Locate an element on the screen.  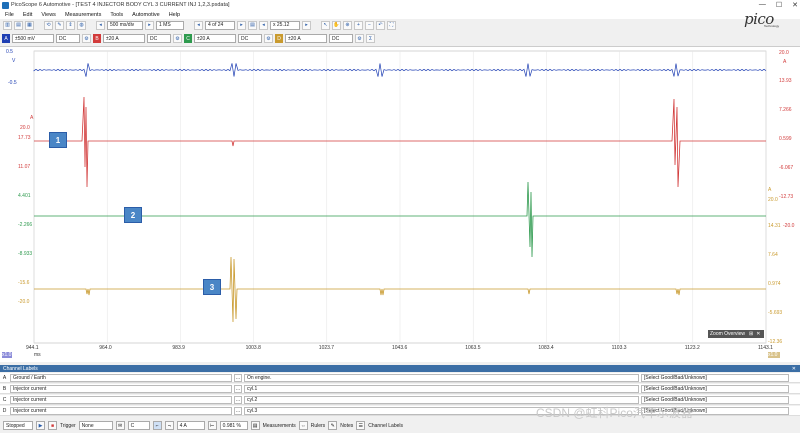
buffer-prev-button: ◂ is located at coordinates (198, 25).